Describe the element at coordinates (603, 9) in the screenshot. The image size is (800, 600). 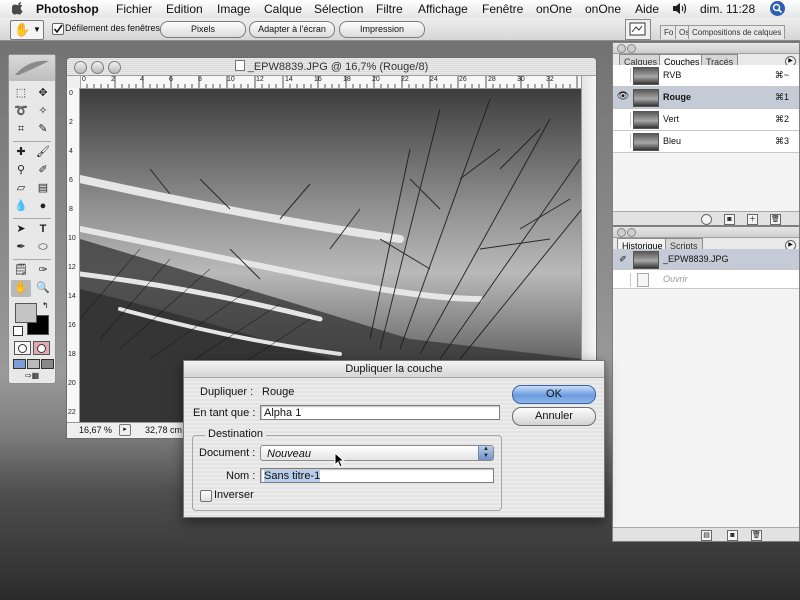
I see `menu-onone-2: onOne` at that location.